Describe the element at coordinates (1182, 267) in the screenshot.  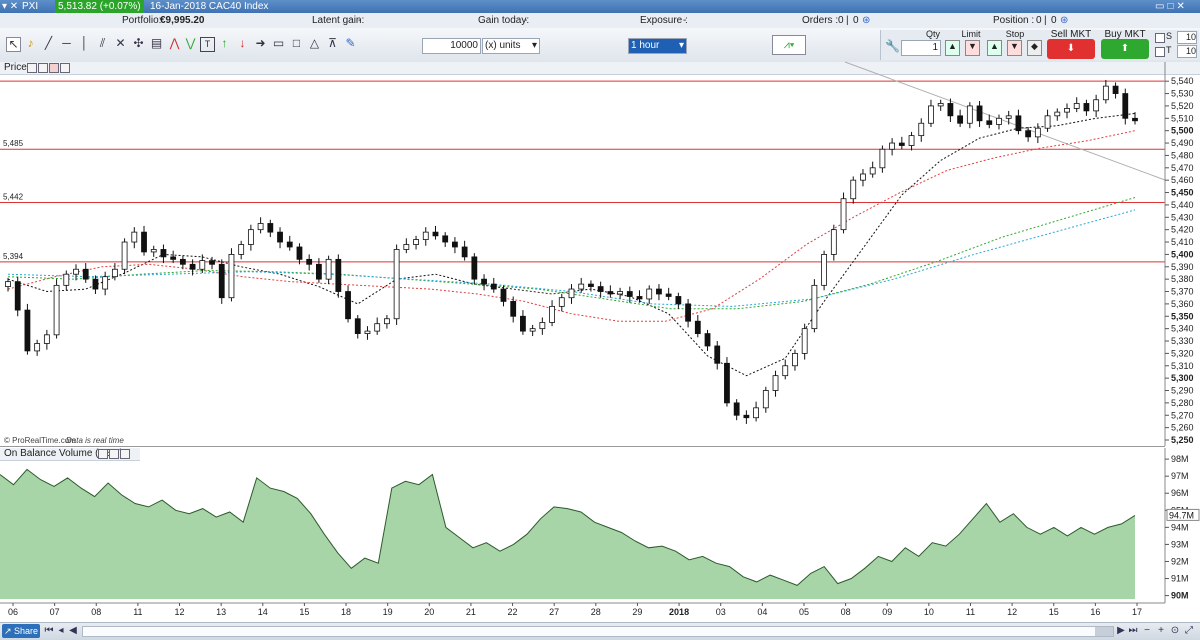
I see `price-tick-label: 5,390` at that location.